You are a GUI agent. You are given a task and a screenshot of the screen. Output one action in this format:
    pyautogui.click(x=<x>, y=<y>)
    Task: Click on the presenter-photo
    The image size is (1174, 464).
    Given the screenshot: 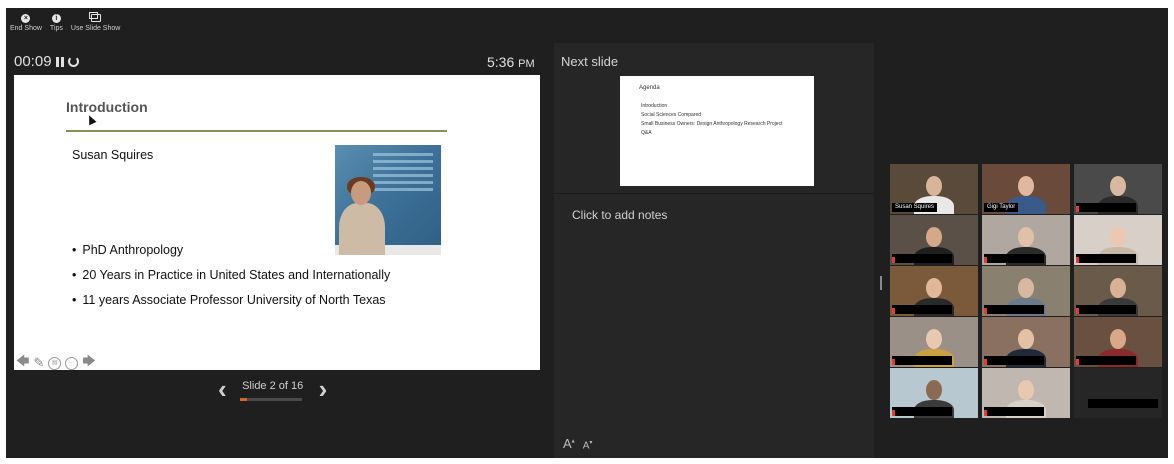 What is the action you would take?
    pyautogui.click(x=388, y=200)
    